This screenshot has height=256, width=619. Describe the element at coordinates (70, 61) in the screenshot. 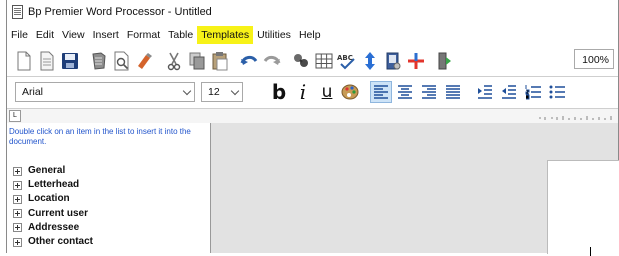

I see `save-icon` at that location.